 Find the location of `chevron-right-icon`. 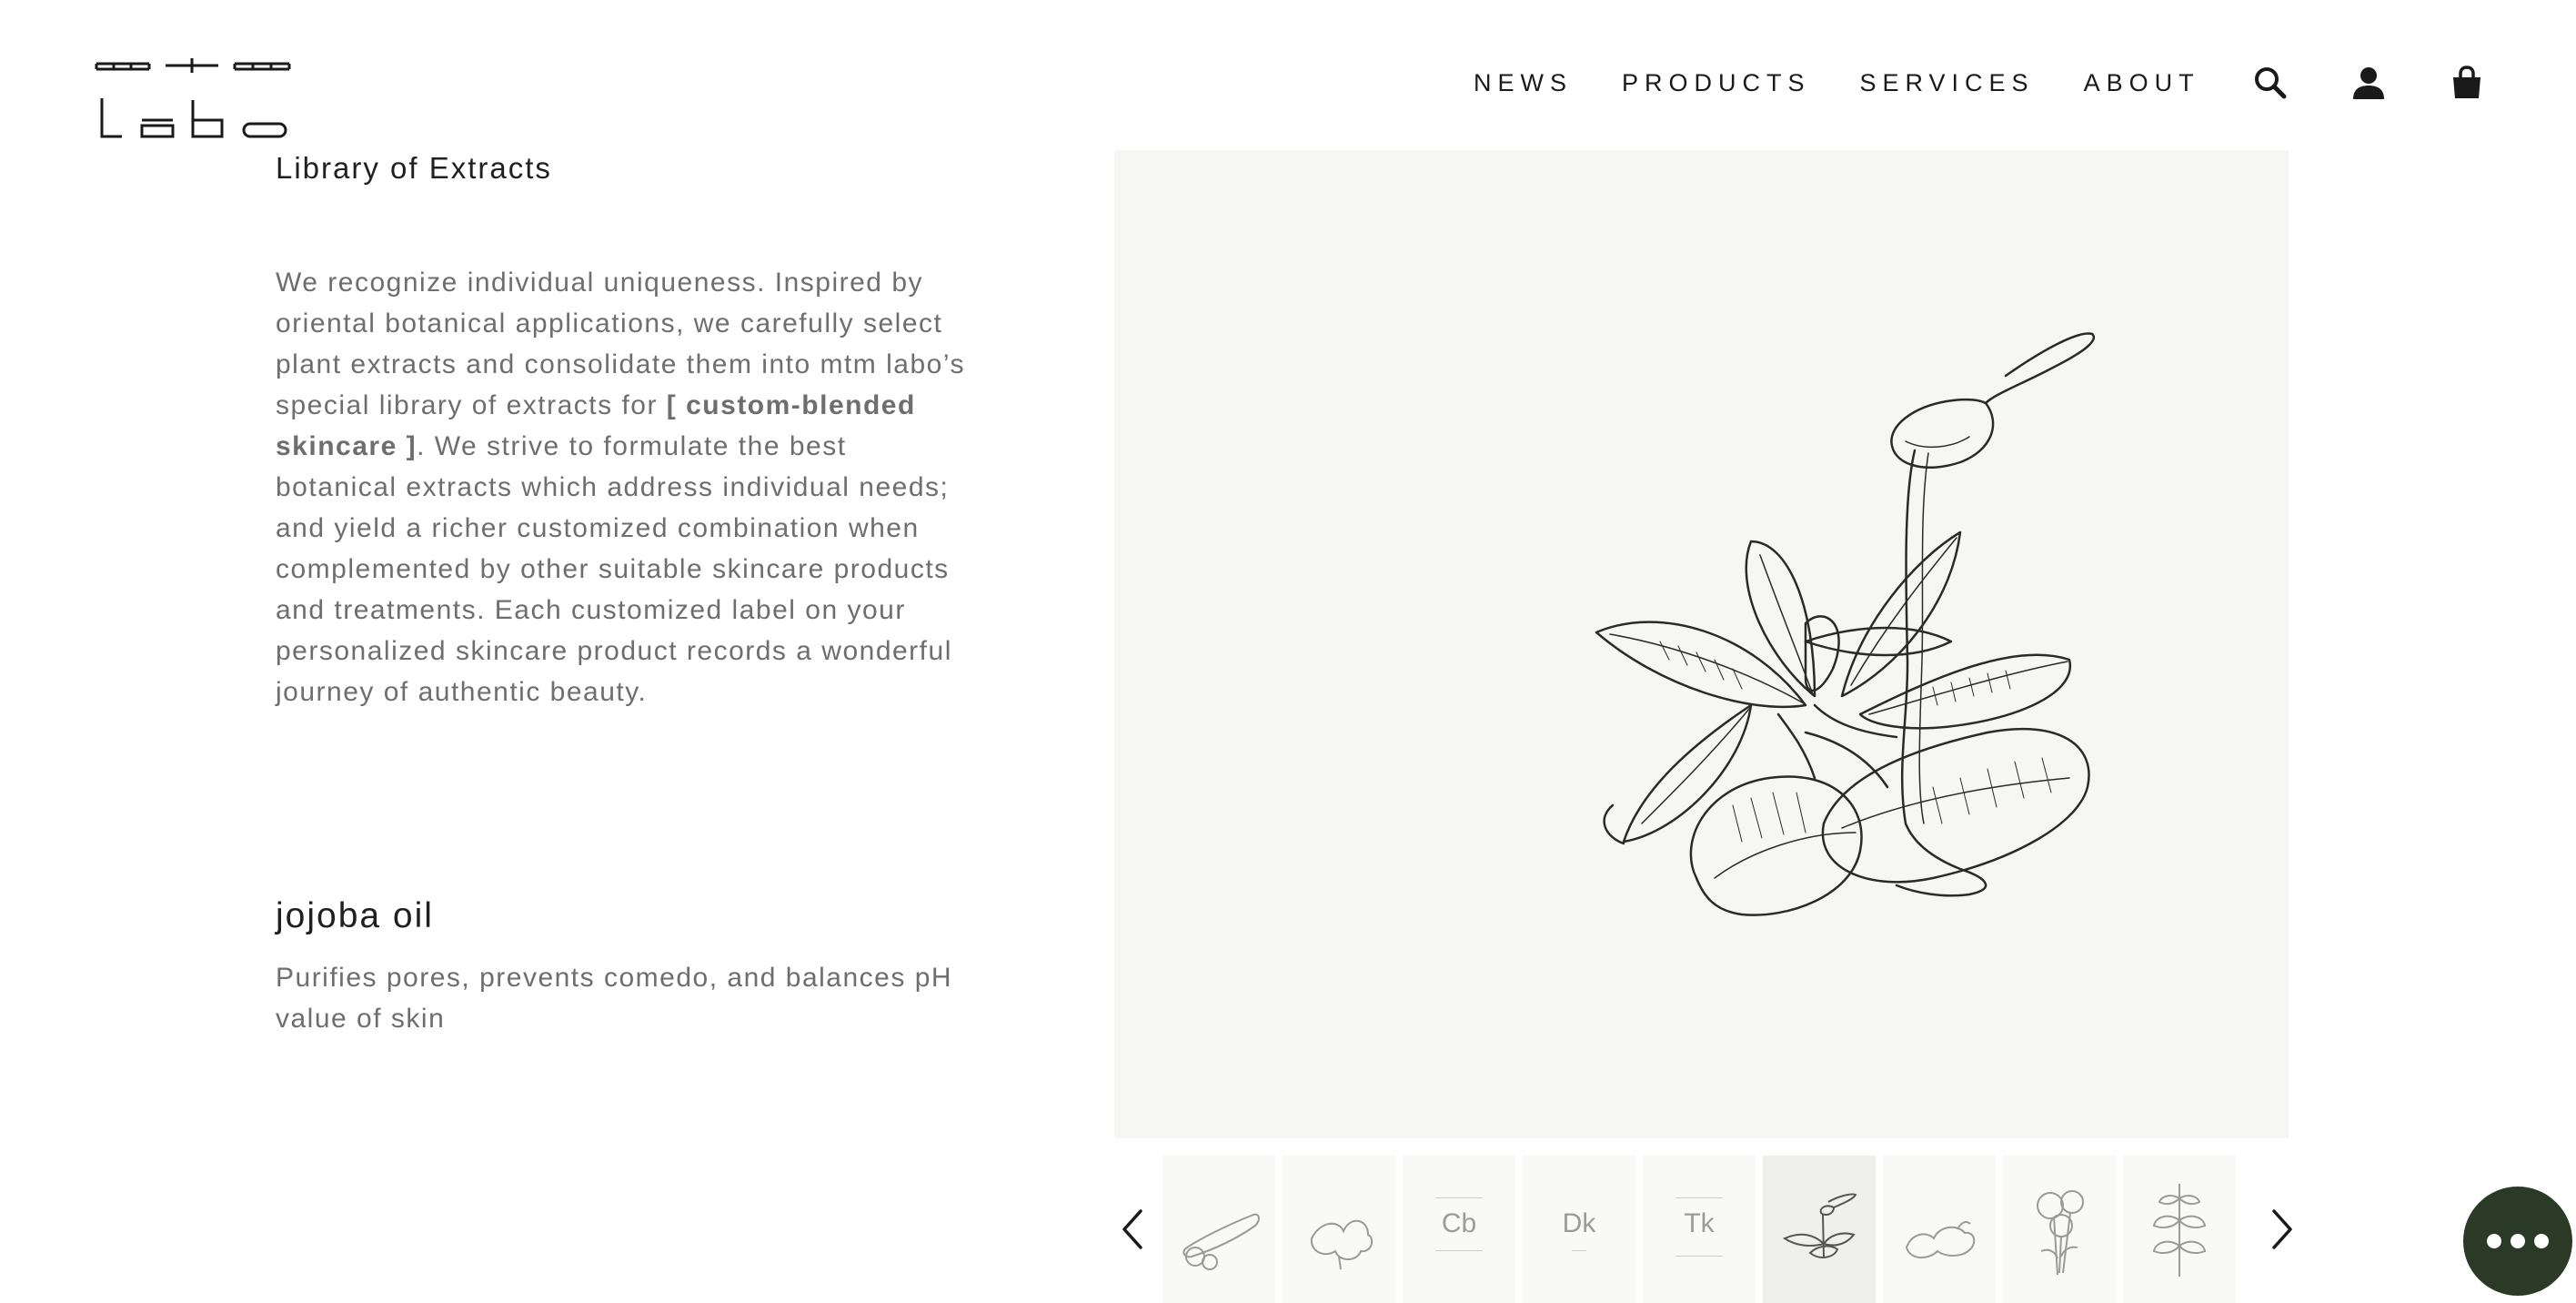

chevron-right-icon is located at coordinates (2281, 1229).